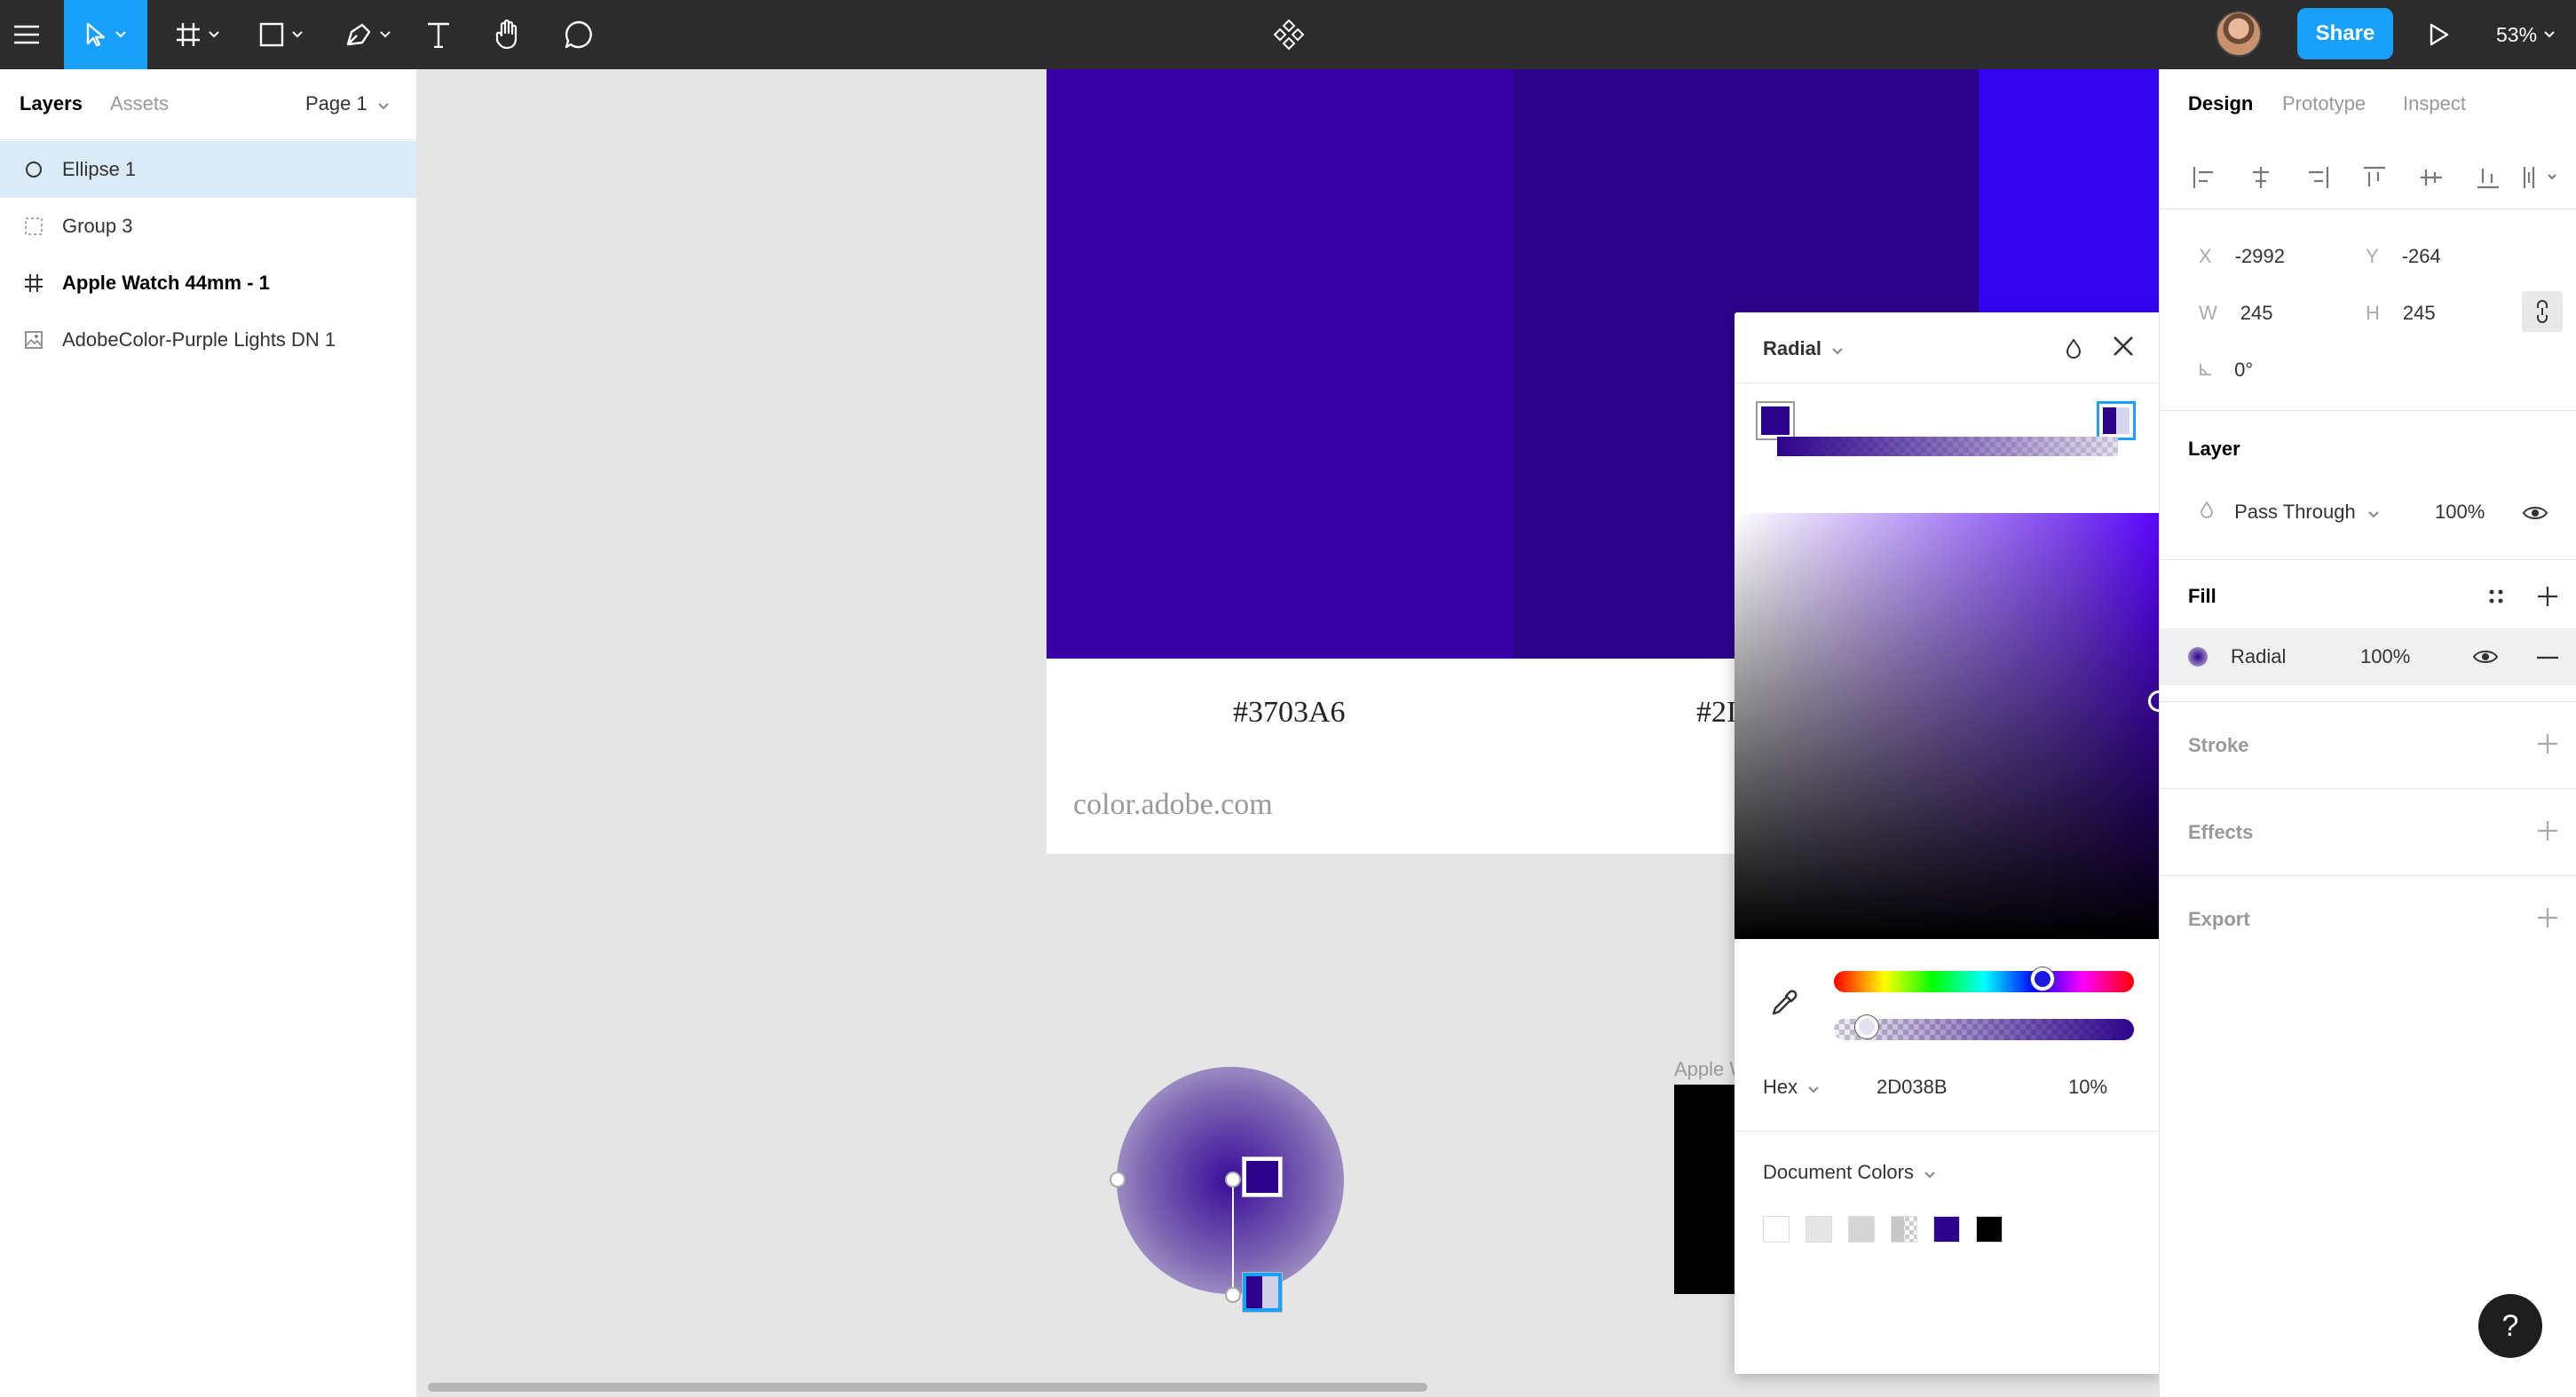 The image size is (2576, 1397). Describe the element at coordinates (347, 103) in the screenshot. I see `page-selector: Page 1` at that location.